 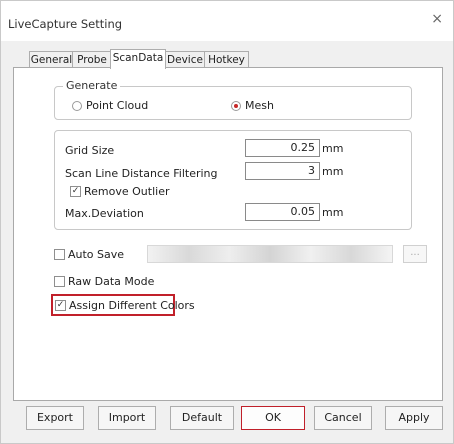 What do you see at coordinates (138, 59) in the screenshot?
I see `tab-scandata: ScanData` at bounding box center [138, 59].